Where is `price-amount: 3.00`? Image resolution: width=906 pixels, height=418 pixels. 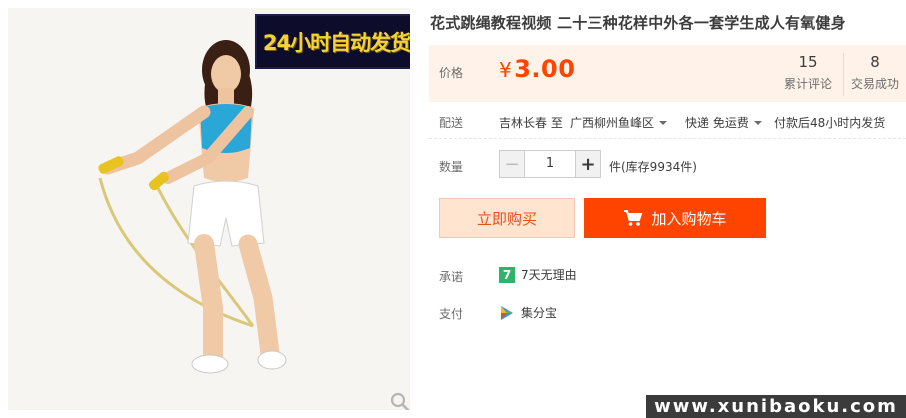
price-amount: 3.00 is located at coordinates (545, 69).